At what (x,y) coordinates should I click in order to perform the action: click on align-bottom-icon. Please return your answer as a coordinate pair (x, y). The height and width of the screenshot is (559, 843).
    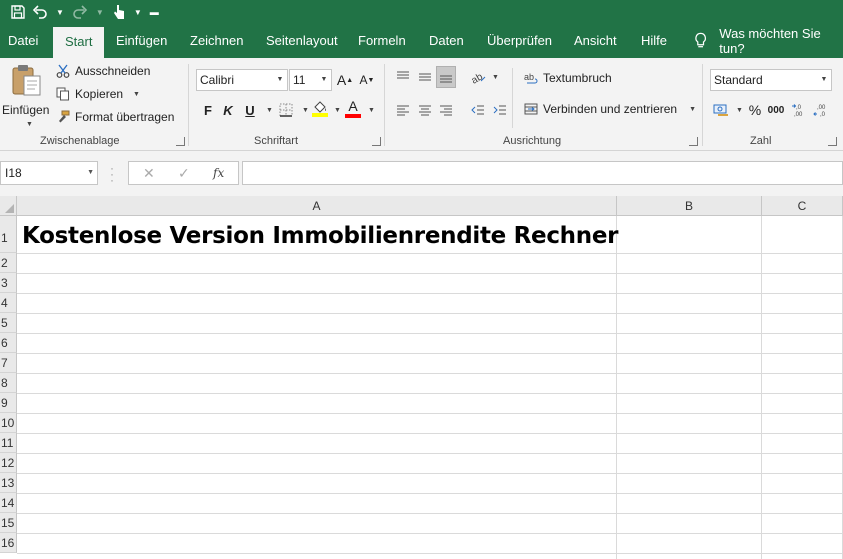
    Looking at the image, I should click on (446, 77).